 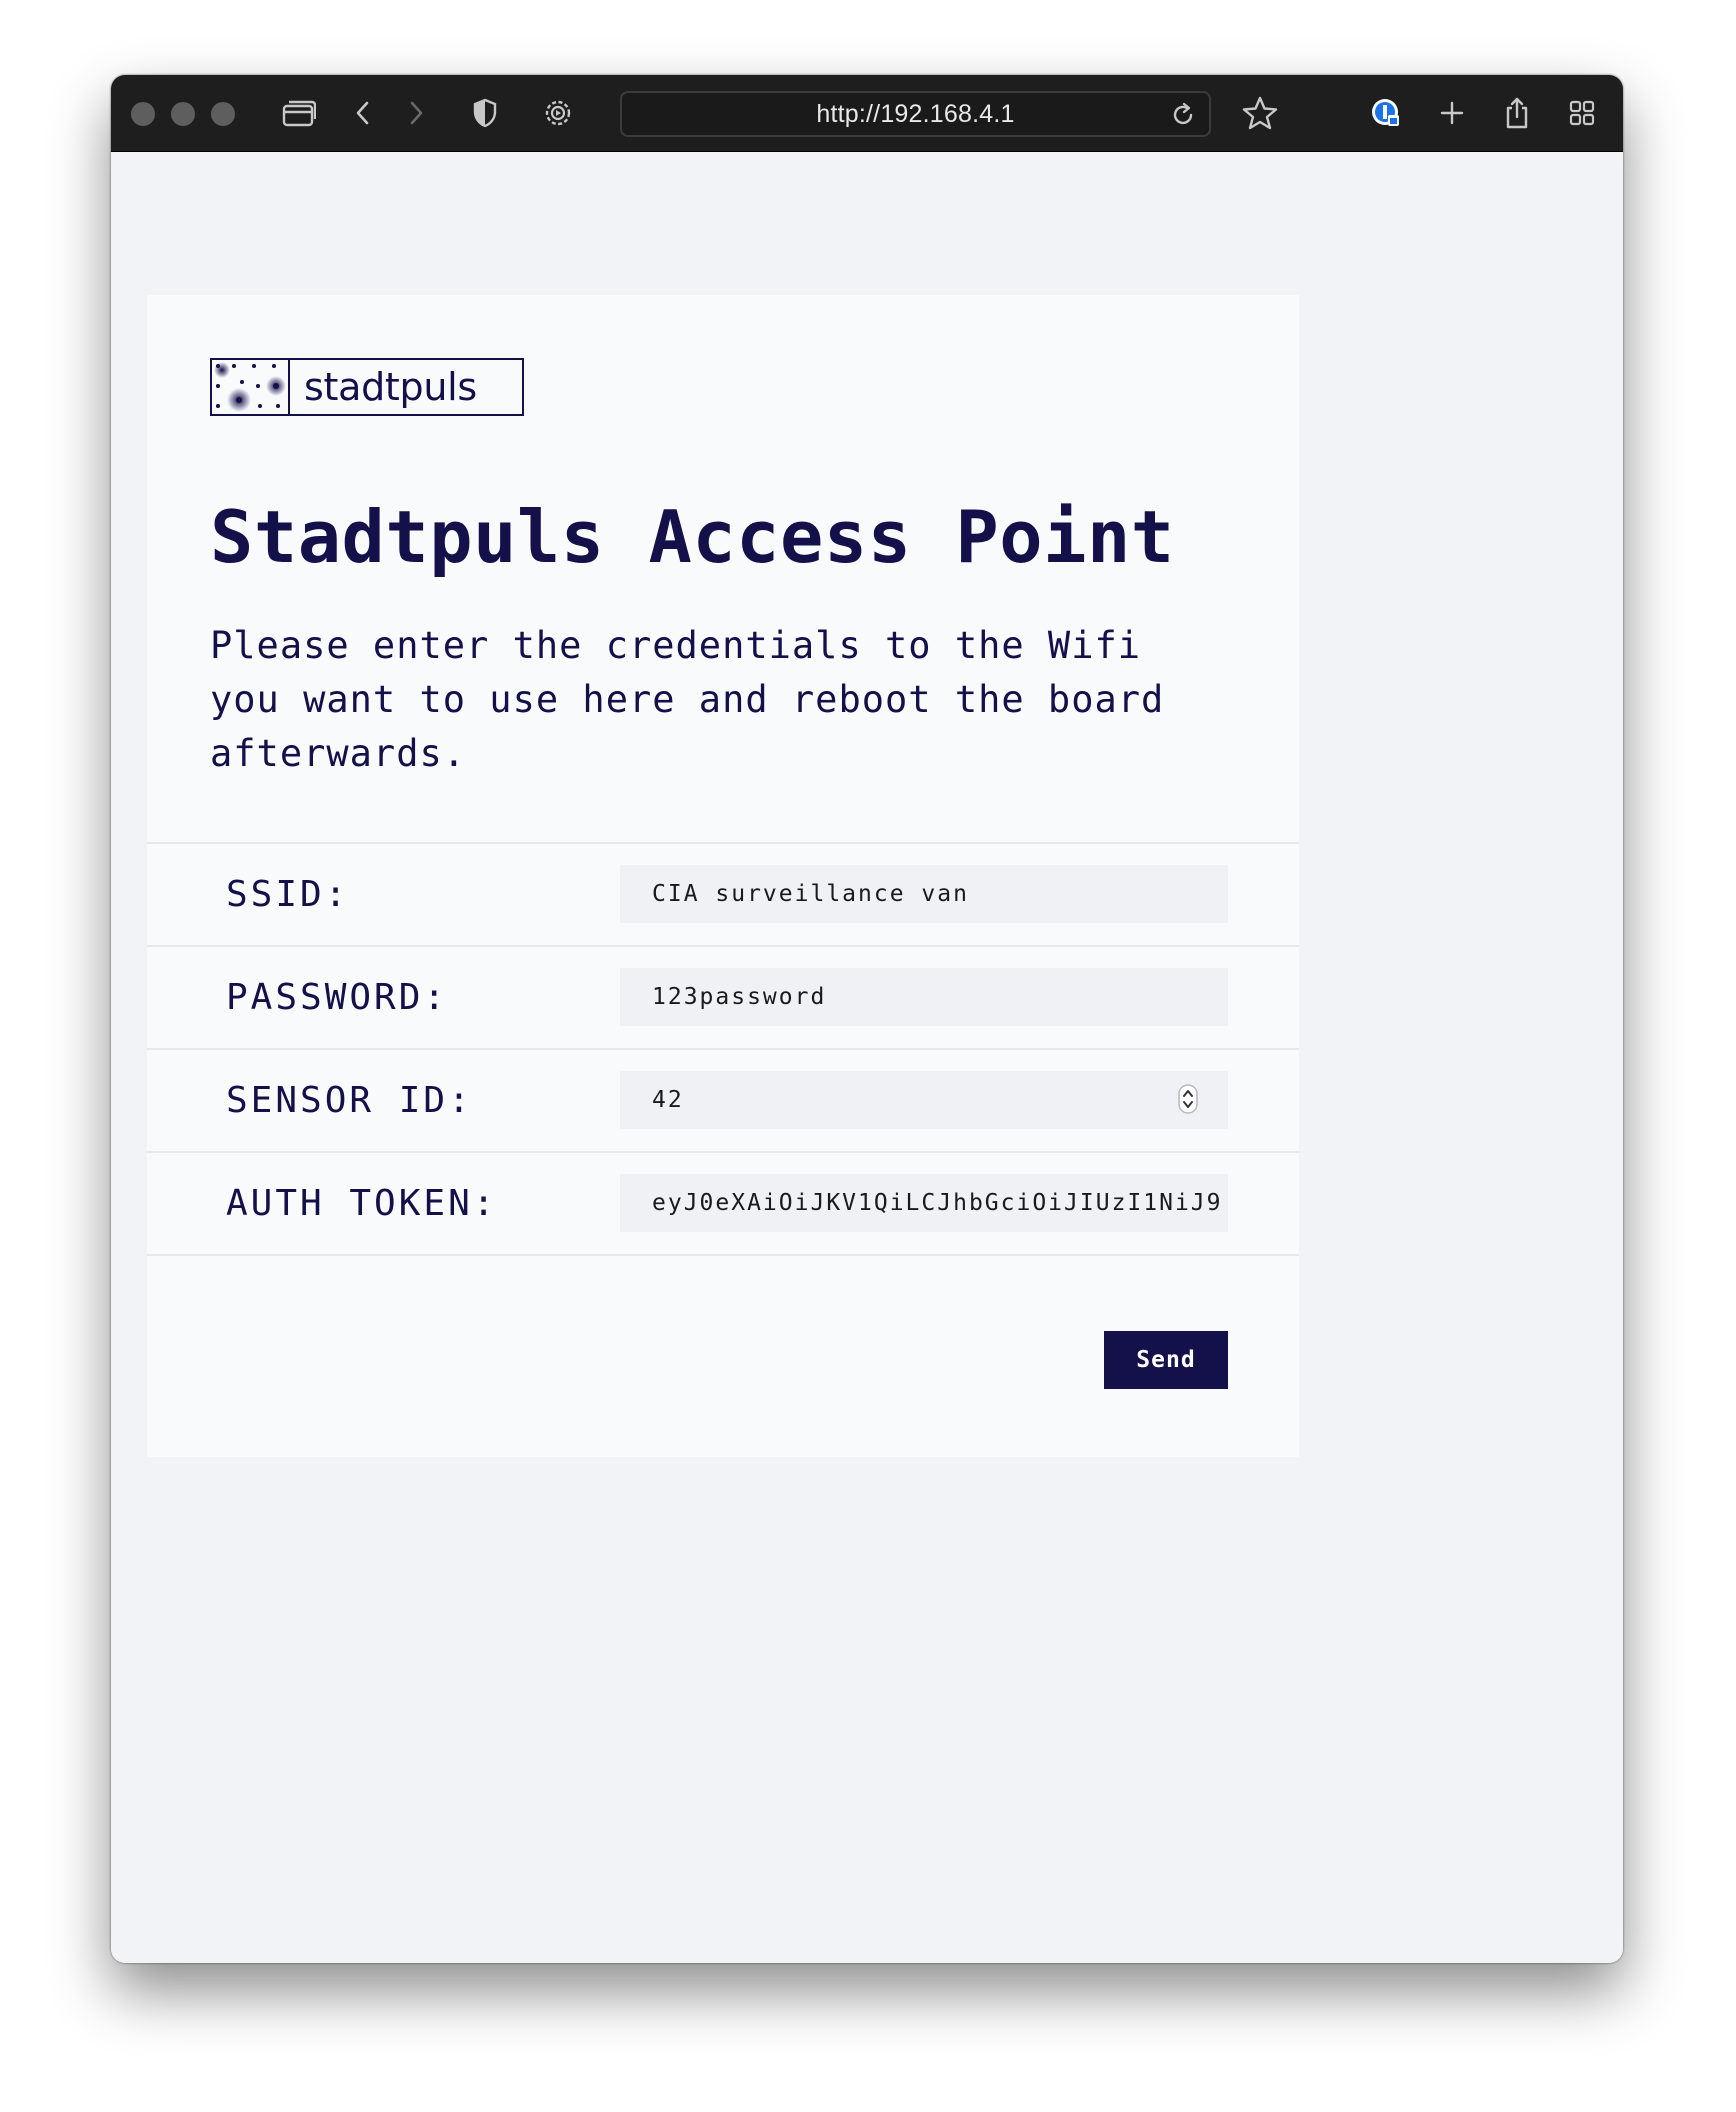 What do you see at coordinates (223, 114) in the screenshot?
I see `zoom-window-button` at bounding box center [223, 114].